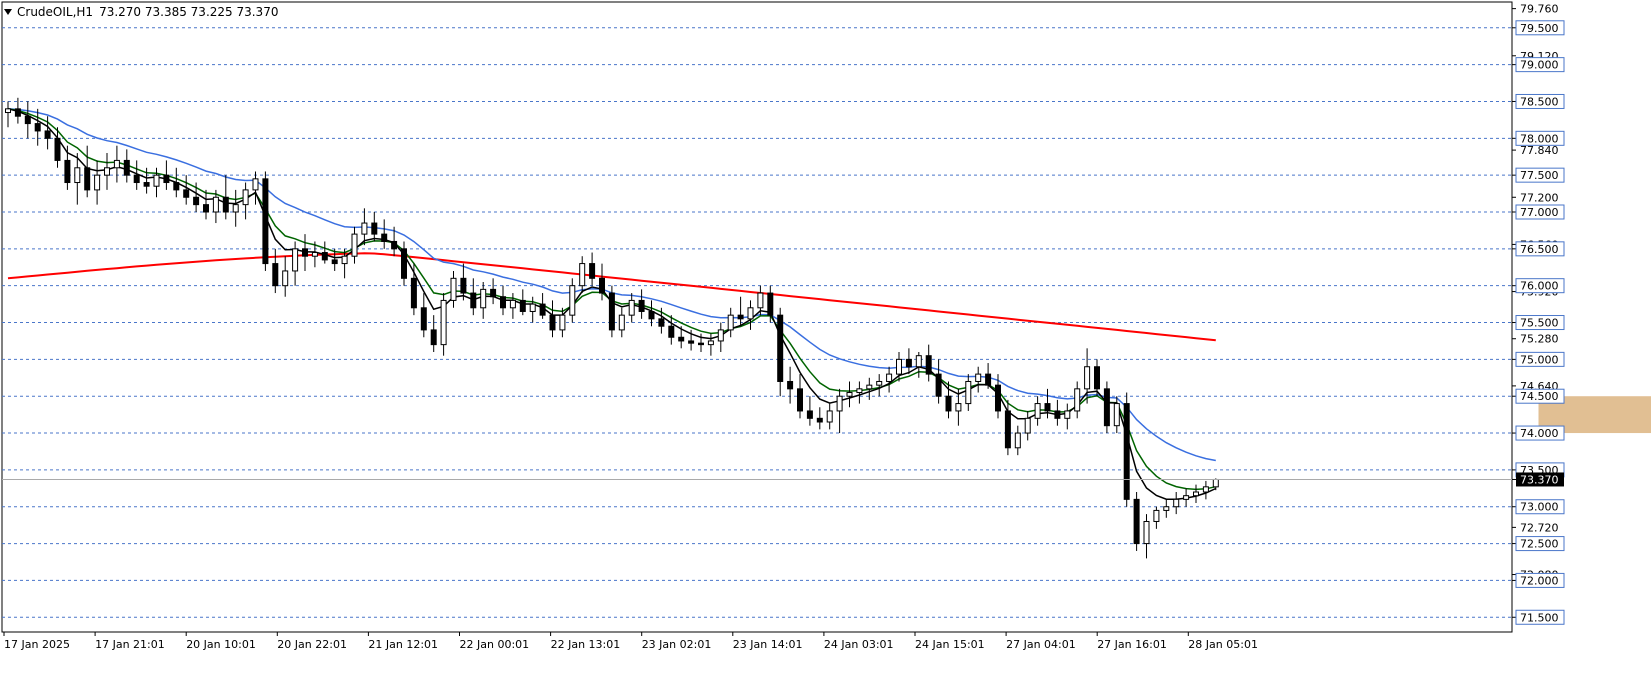 The image size is (1651, 691). What do you see at coordinates (130, 644) in the screenshot?
I see `time-axis-label: 17 Jan 21:01` at bounding box center [130, 644].